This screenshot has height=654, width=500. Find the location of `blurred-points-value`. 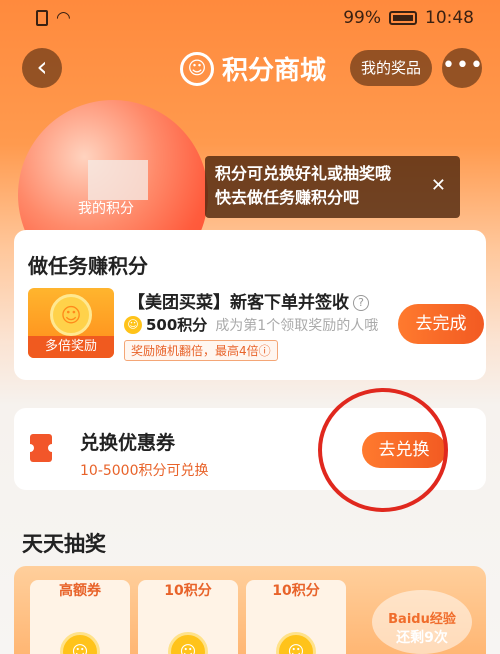

blurred-points-value is located at coordinates (118, 180).